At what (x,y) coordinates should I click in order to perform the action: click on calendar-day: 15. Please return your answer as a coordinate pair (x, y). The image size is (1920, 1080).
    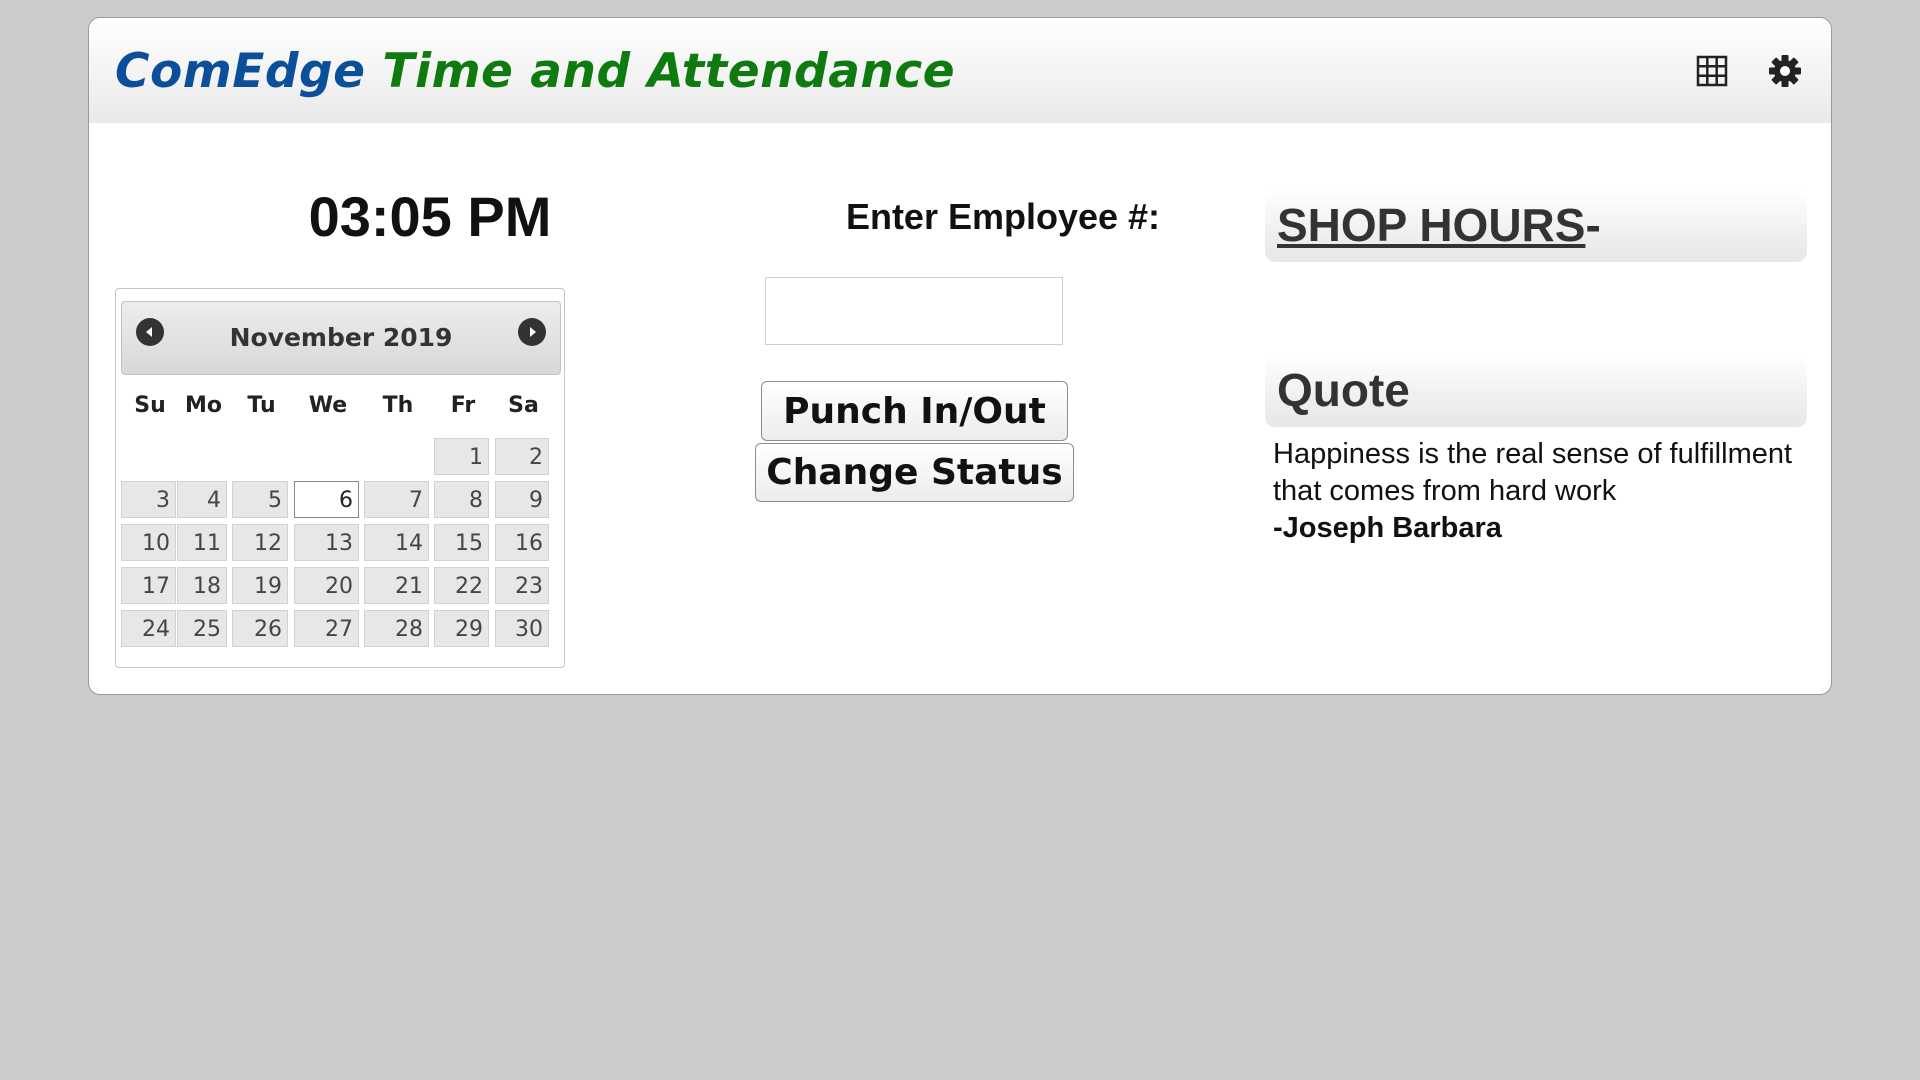
    Looking at the image, I should click on (461, 542).